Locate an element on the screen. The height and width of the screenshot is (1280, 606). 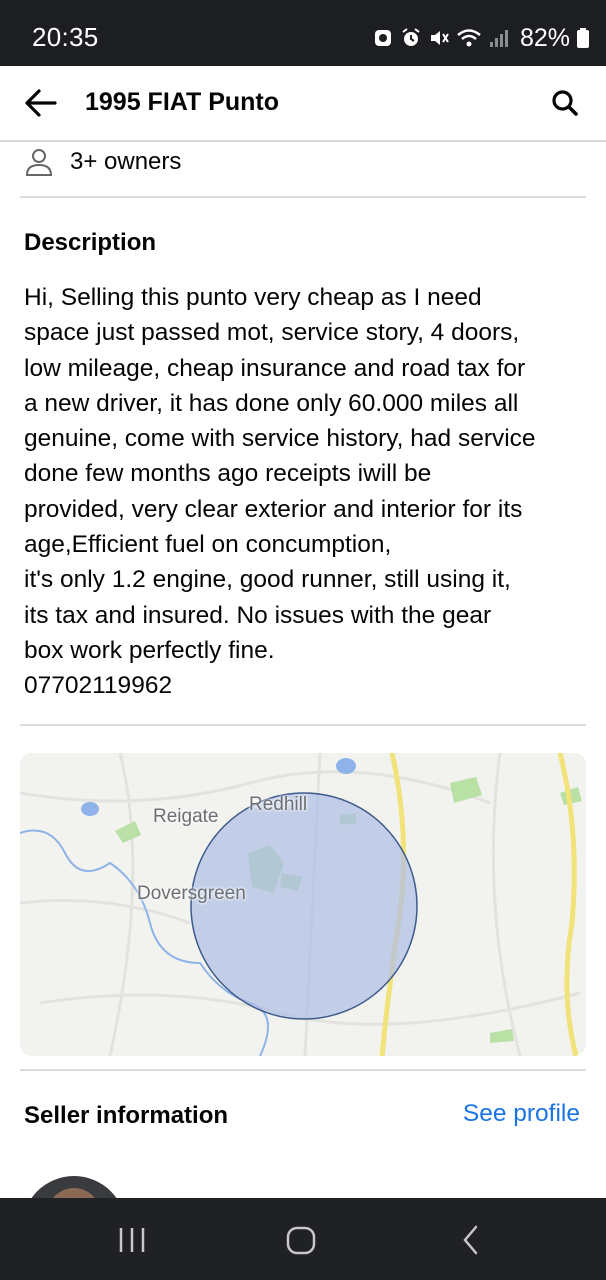
seller-heading: Seller information is located at coordinates (126, 1115).